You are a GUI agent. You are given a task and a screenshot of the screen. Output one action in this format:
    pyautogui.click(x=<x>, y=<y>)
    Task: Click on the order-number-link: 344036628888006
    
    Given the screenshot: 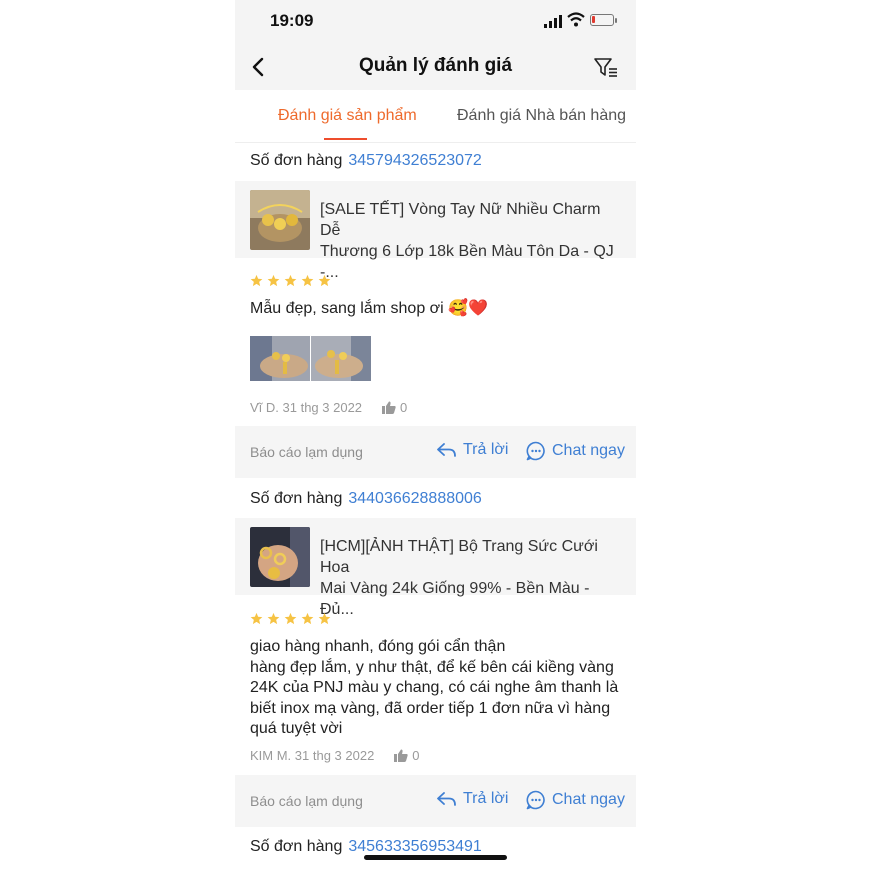 What is the action you would take?
    pyautogui.click(x=414, y=498)
    